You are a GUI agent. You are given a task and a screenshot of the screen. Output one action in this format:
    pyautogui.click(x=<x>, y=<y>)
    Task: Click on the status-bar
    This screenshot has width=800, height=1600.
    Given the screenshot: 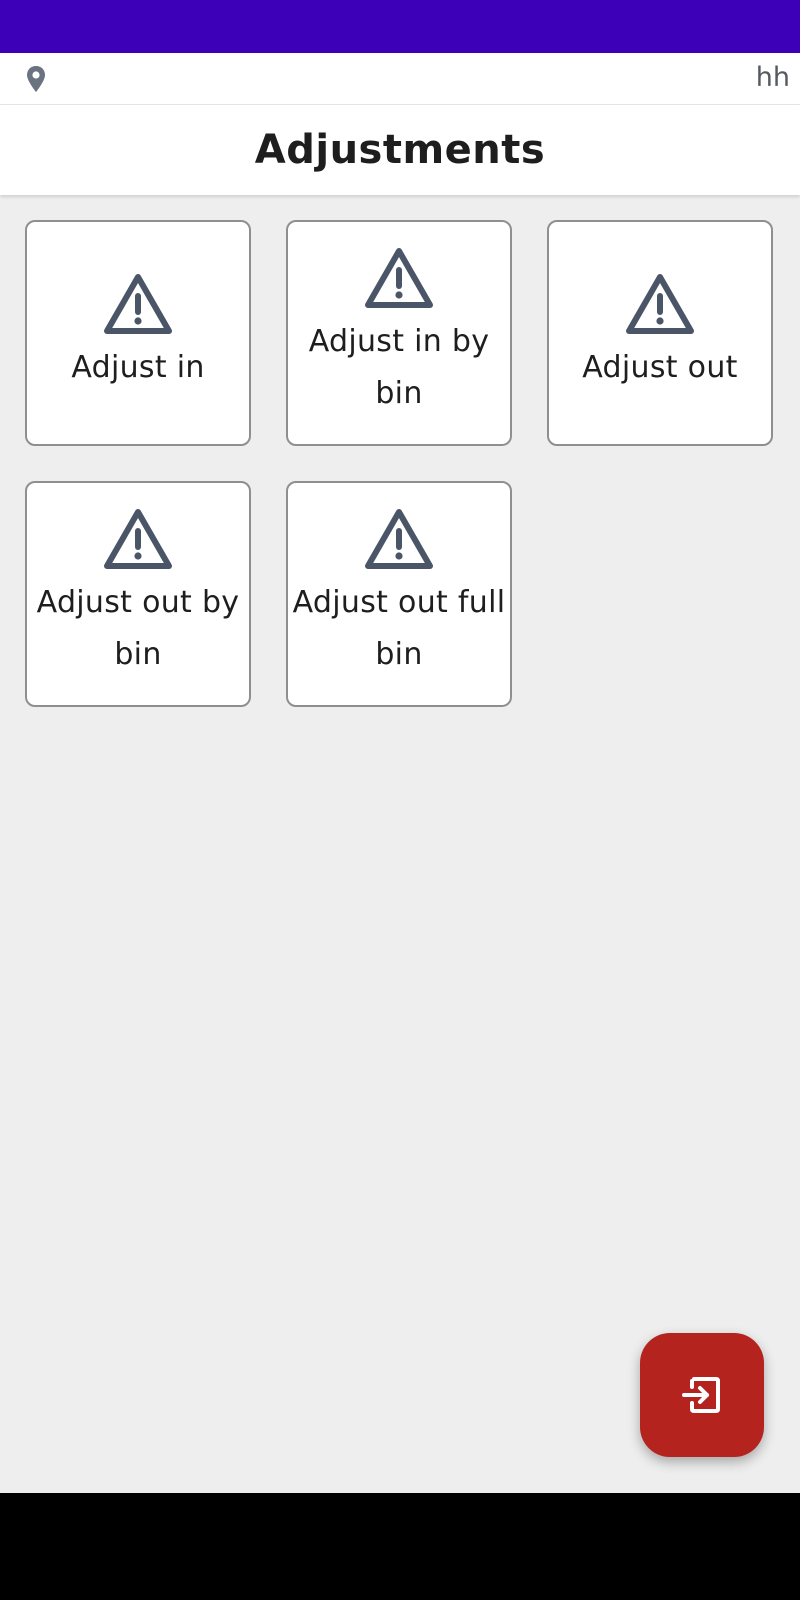 What is the action you would take?
    pyautogui.click(x=400, y=26)
    